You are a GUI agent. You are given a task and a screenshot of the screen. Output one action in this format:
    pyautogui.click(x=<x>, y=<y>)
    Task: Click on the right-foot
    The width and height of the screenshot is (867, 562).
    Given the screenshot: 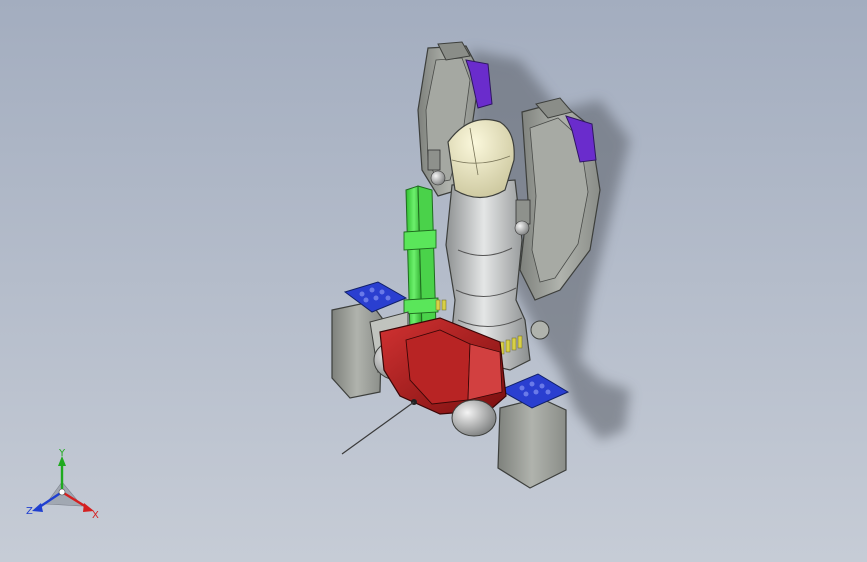 What is the action you would take?
    pyautogui.click(x=533, y=431)
    